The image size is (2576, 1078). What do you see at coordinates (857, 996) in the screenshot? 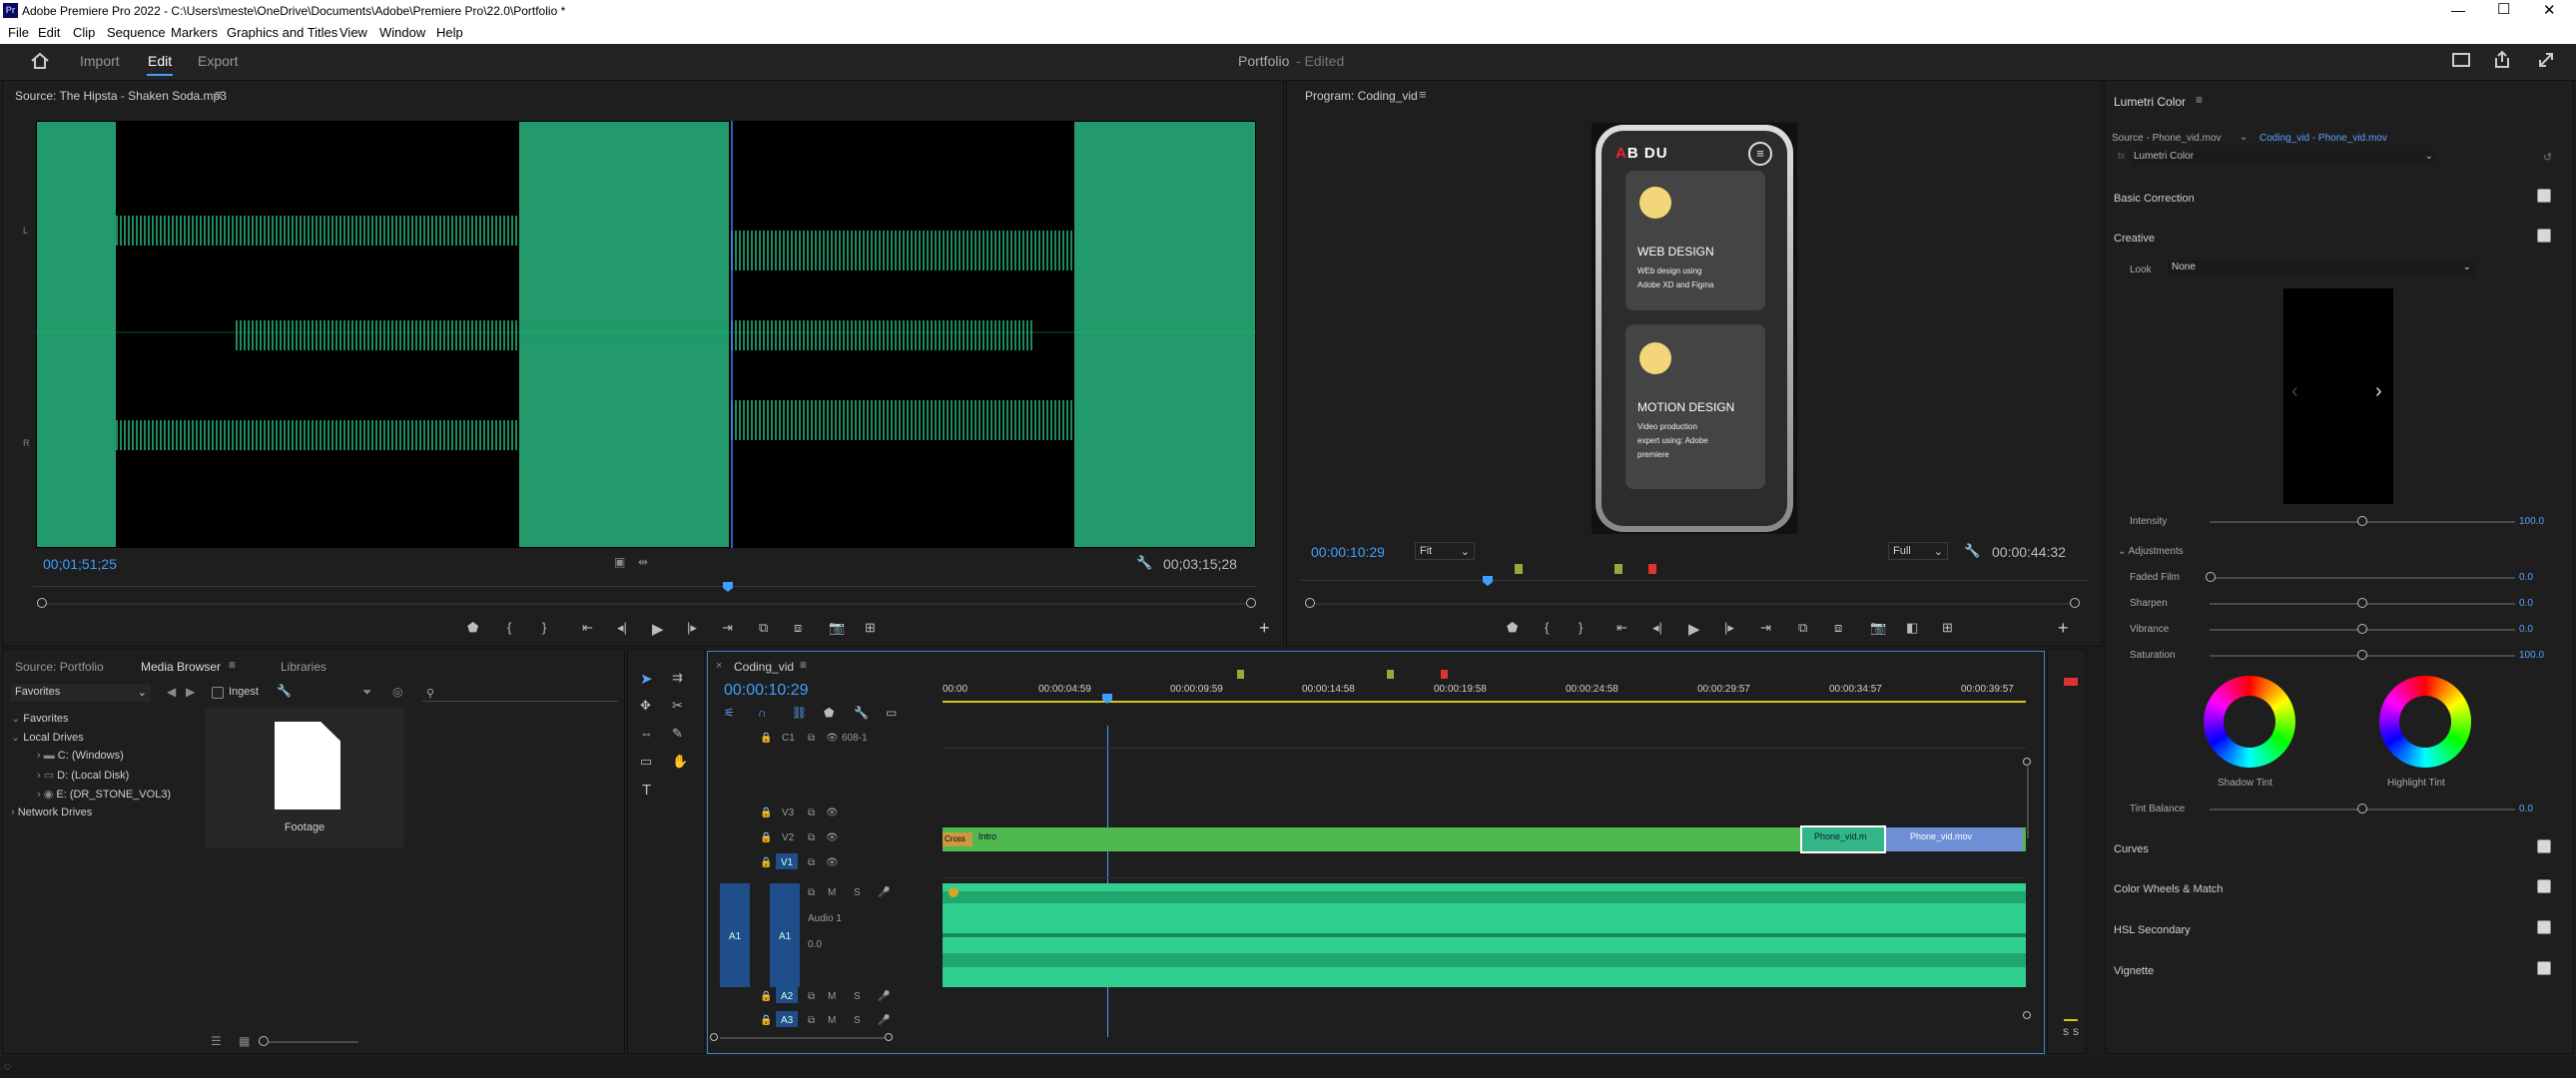
I see `a2-solo: S` at bounding box center [857, 996].